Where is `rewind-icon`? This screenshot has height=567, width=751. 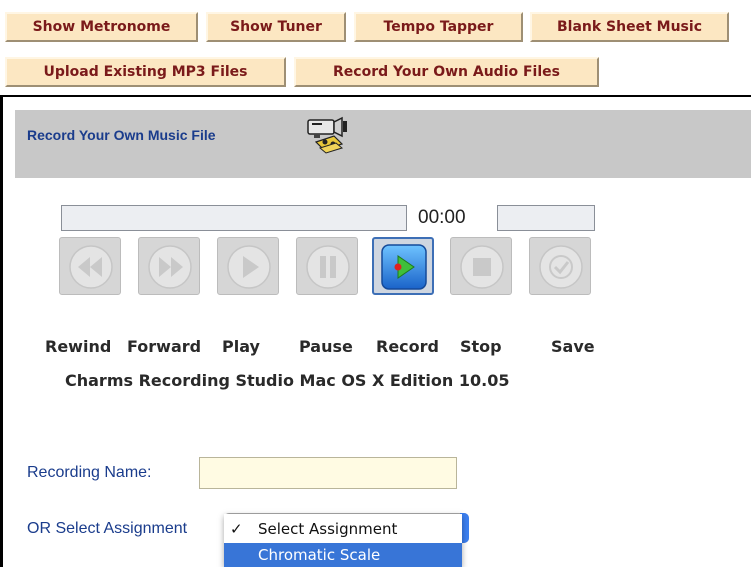 rewind-icon is located at coordinates (91, 267).